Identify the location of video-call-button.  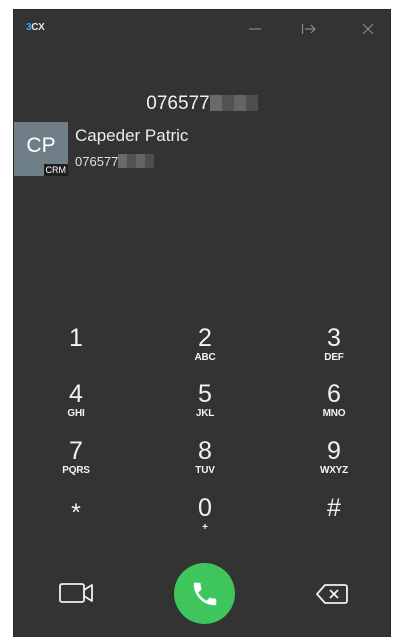
(77, 595).